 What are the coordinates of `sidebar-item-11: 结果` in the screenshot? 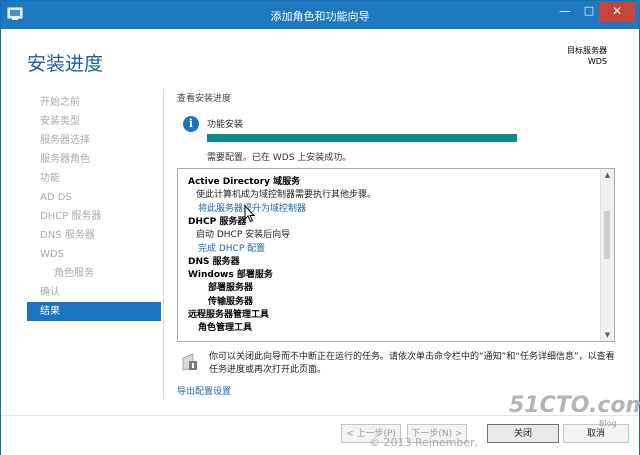 It's located at (94, 311).